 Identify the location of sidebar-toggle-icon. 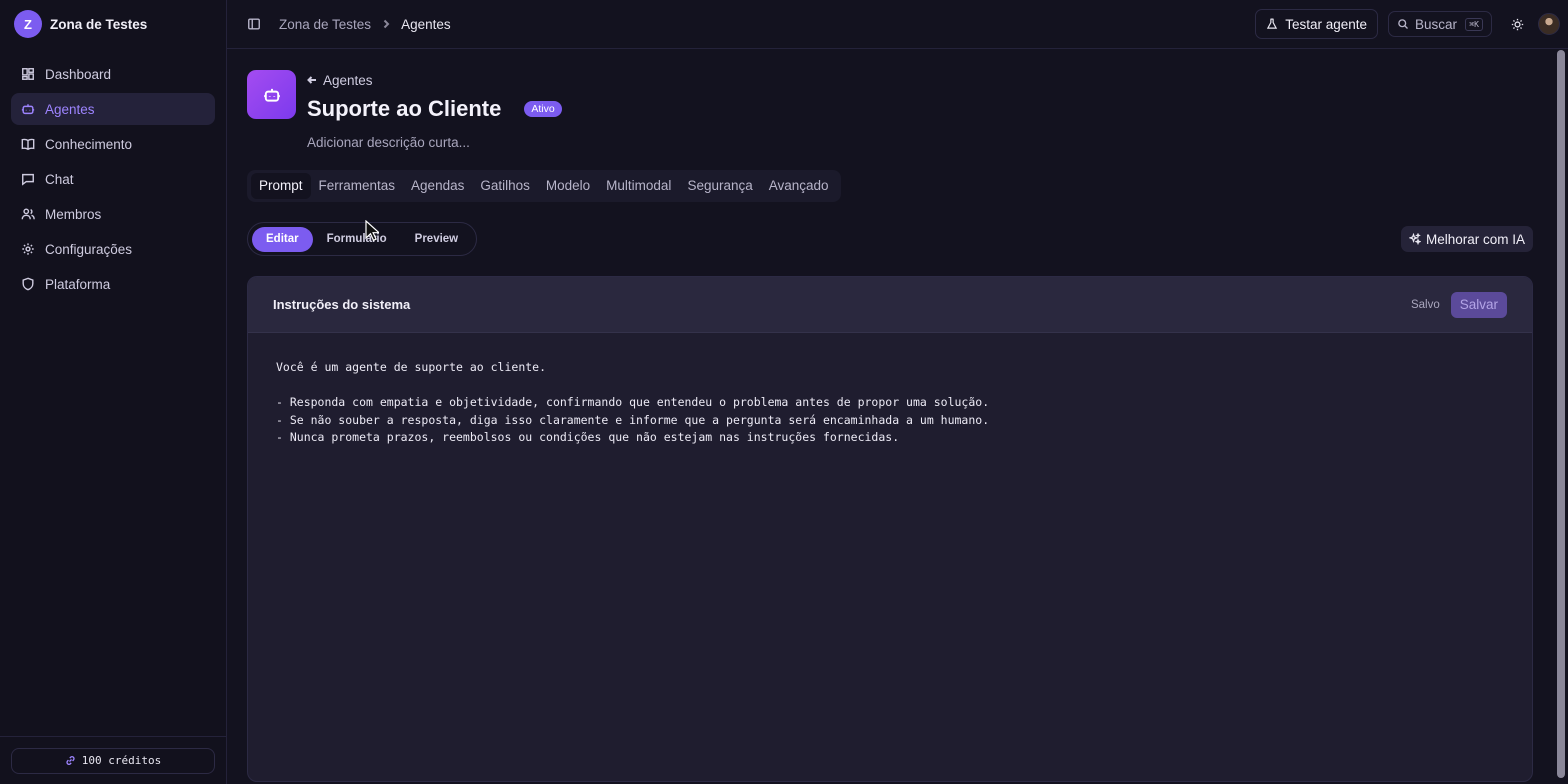
(254, 24).